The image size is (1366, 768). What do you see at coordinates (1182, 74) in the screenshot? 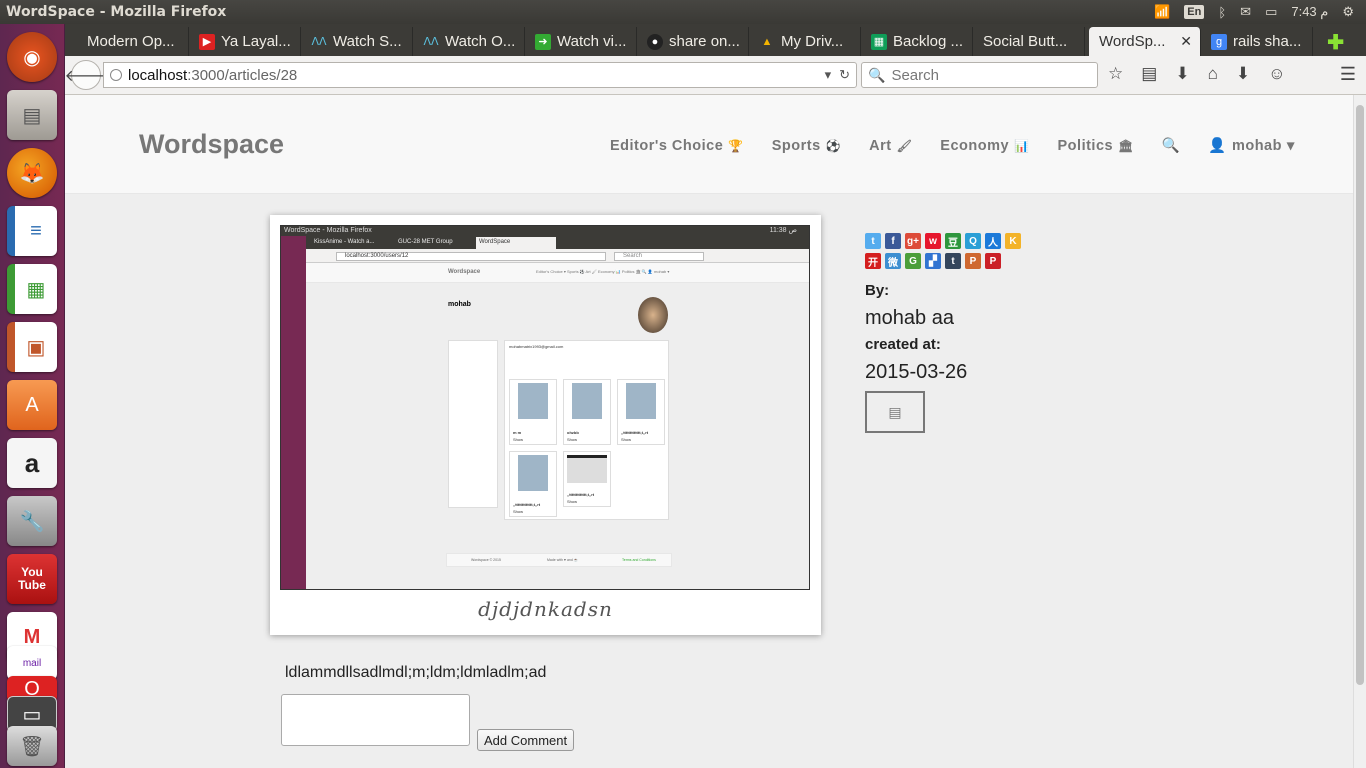
I see `download-icon: ⬇` at bounding box center [1182, 74].